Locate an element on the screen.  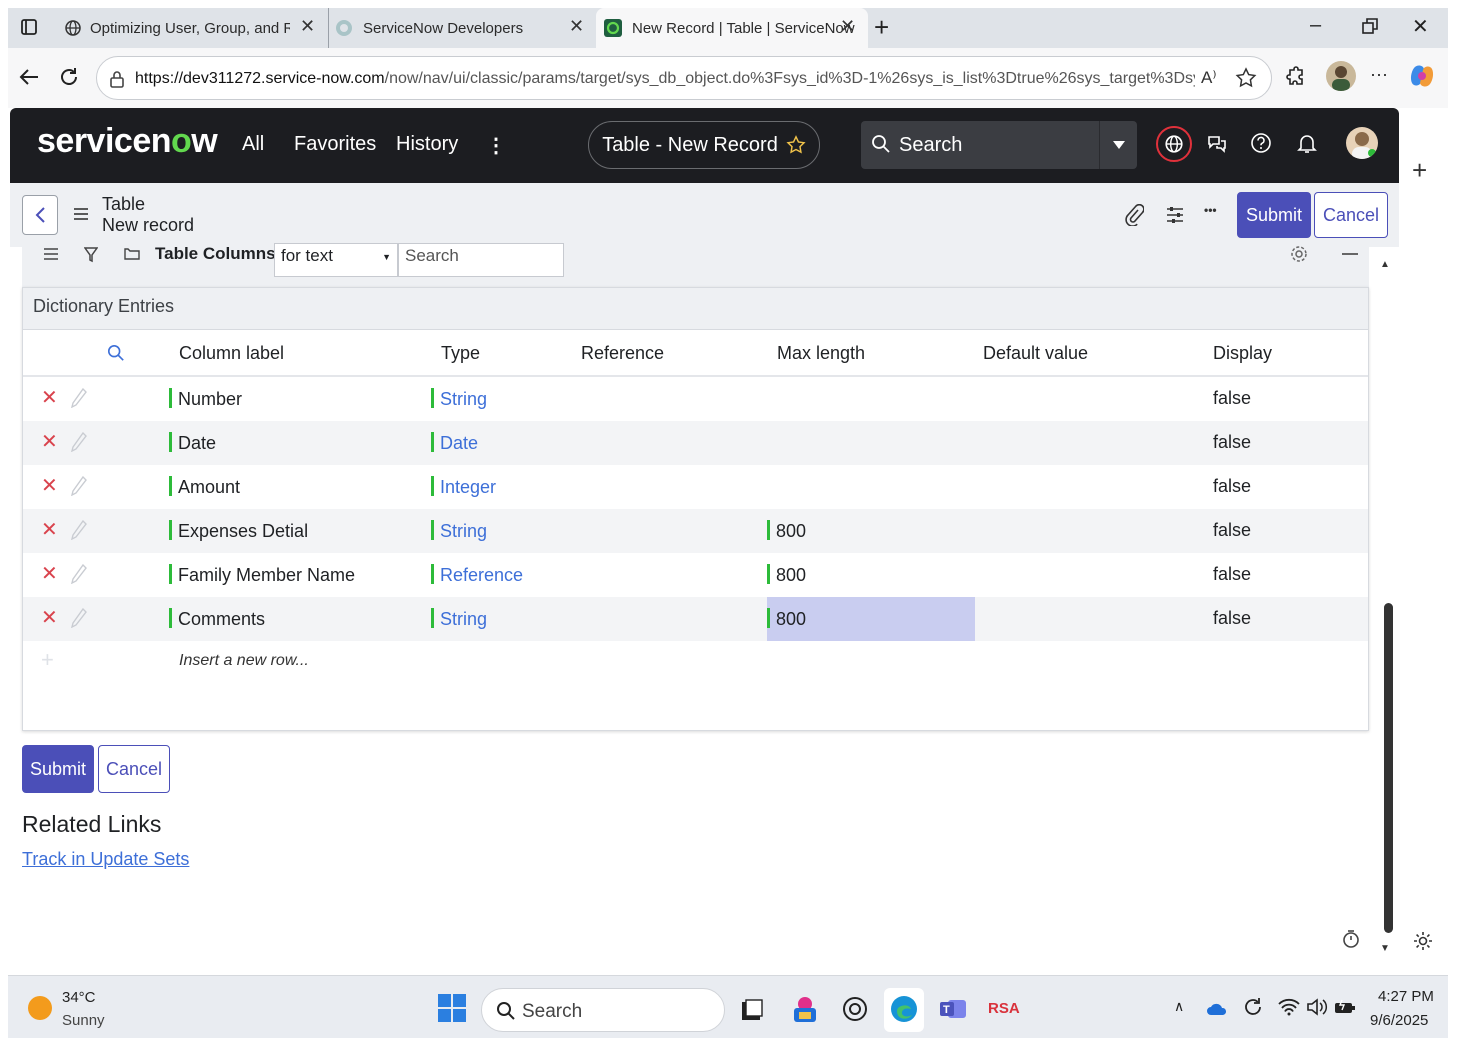
weather-temp: 34°C is located at coordinates (79, 997).